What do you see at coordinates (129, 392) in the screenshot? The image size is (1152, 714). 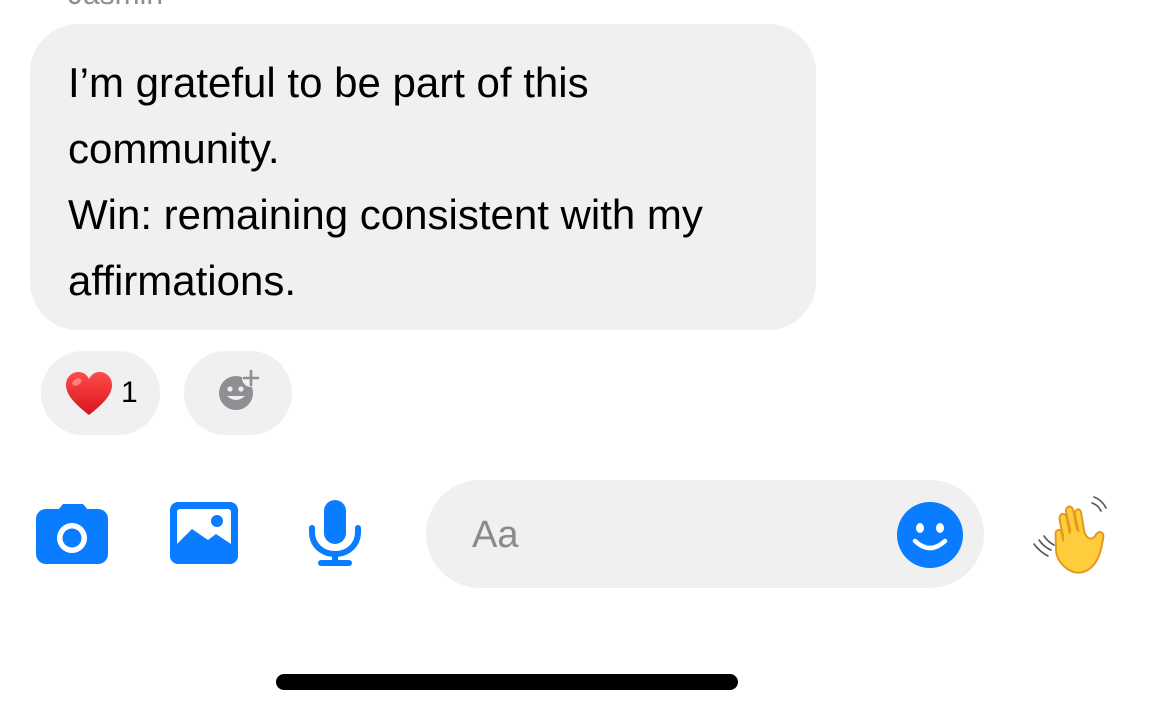 I see `reaction-count: 1` at bounding box center [129, 392].